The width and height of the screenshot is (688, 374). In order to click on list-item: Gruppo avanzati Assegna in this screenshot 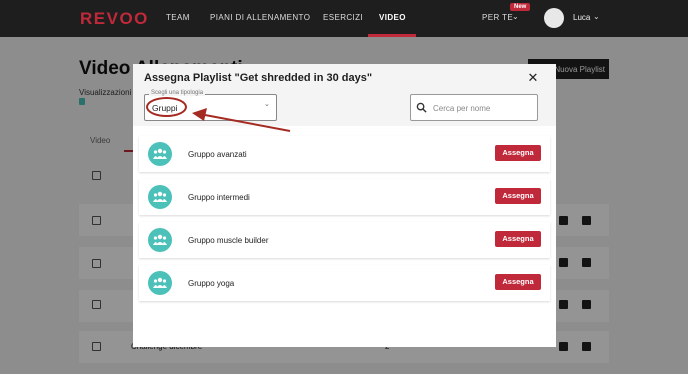, I will do `click(344, 154)`.